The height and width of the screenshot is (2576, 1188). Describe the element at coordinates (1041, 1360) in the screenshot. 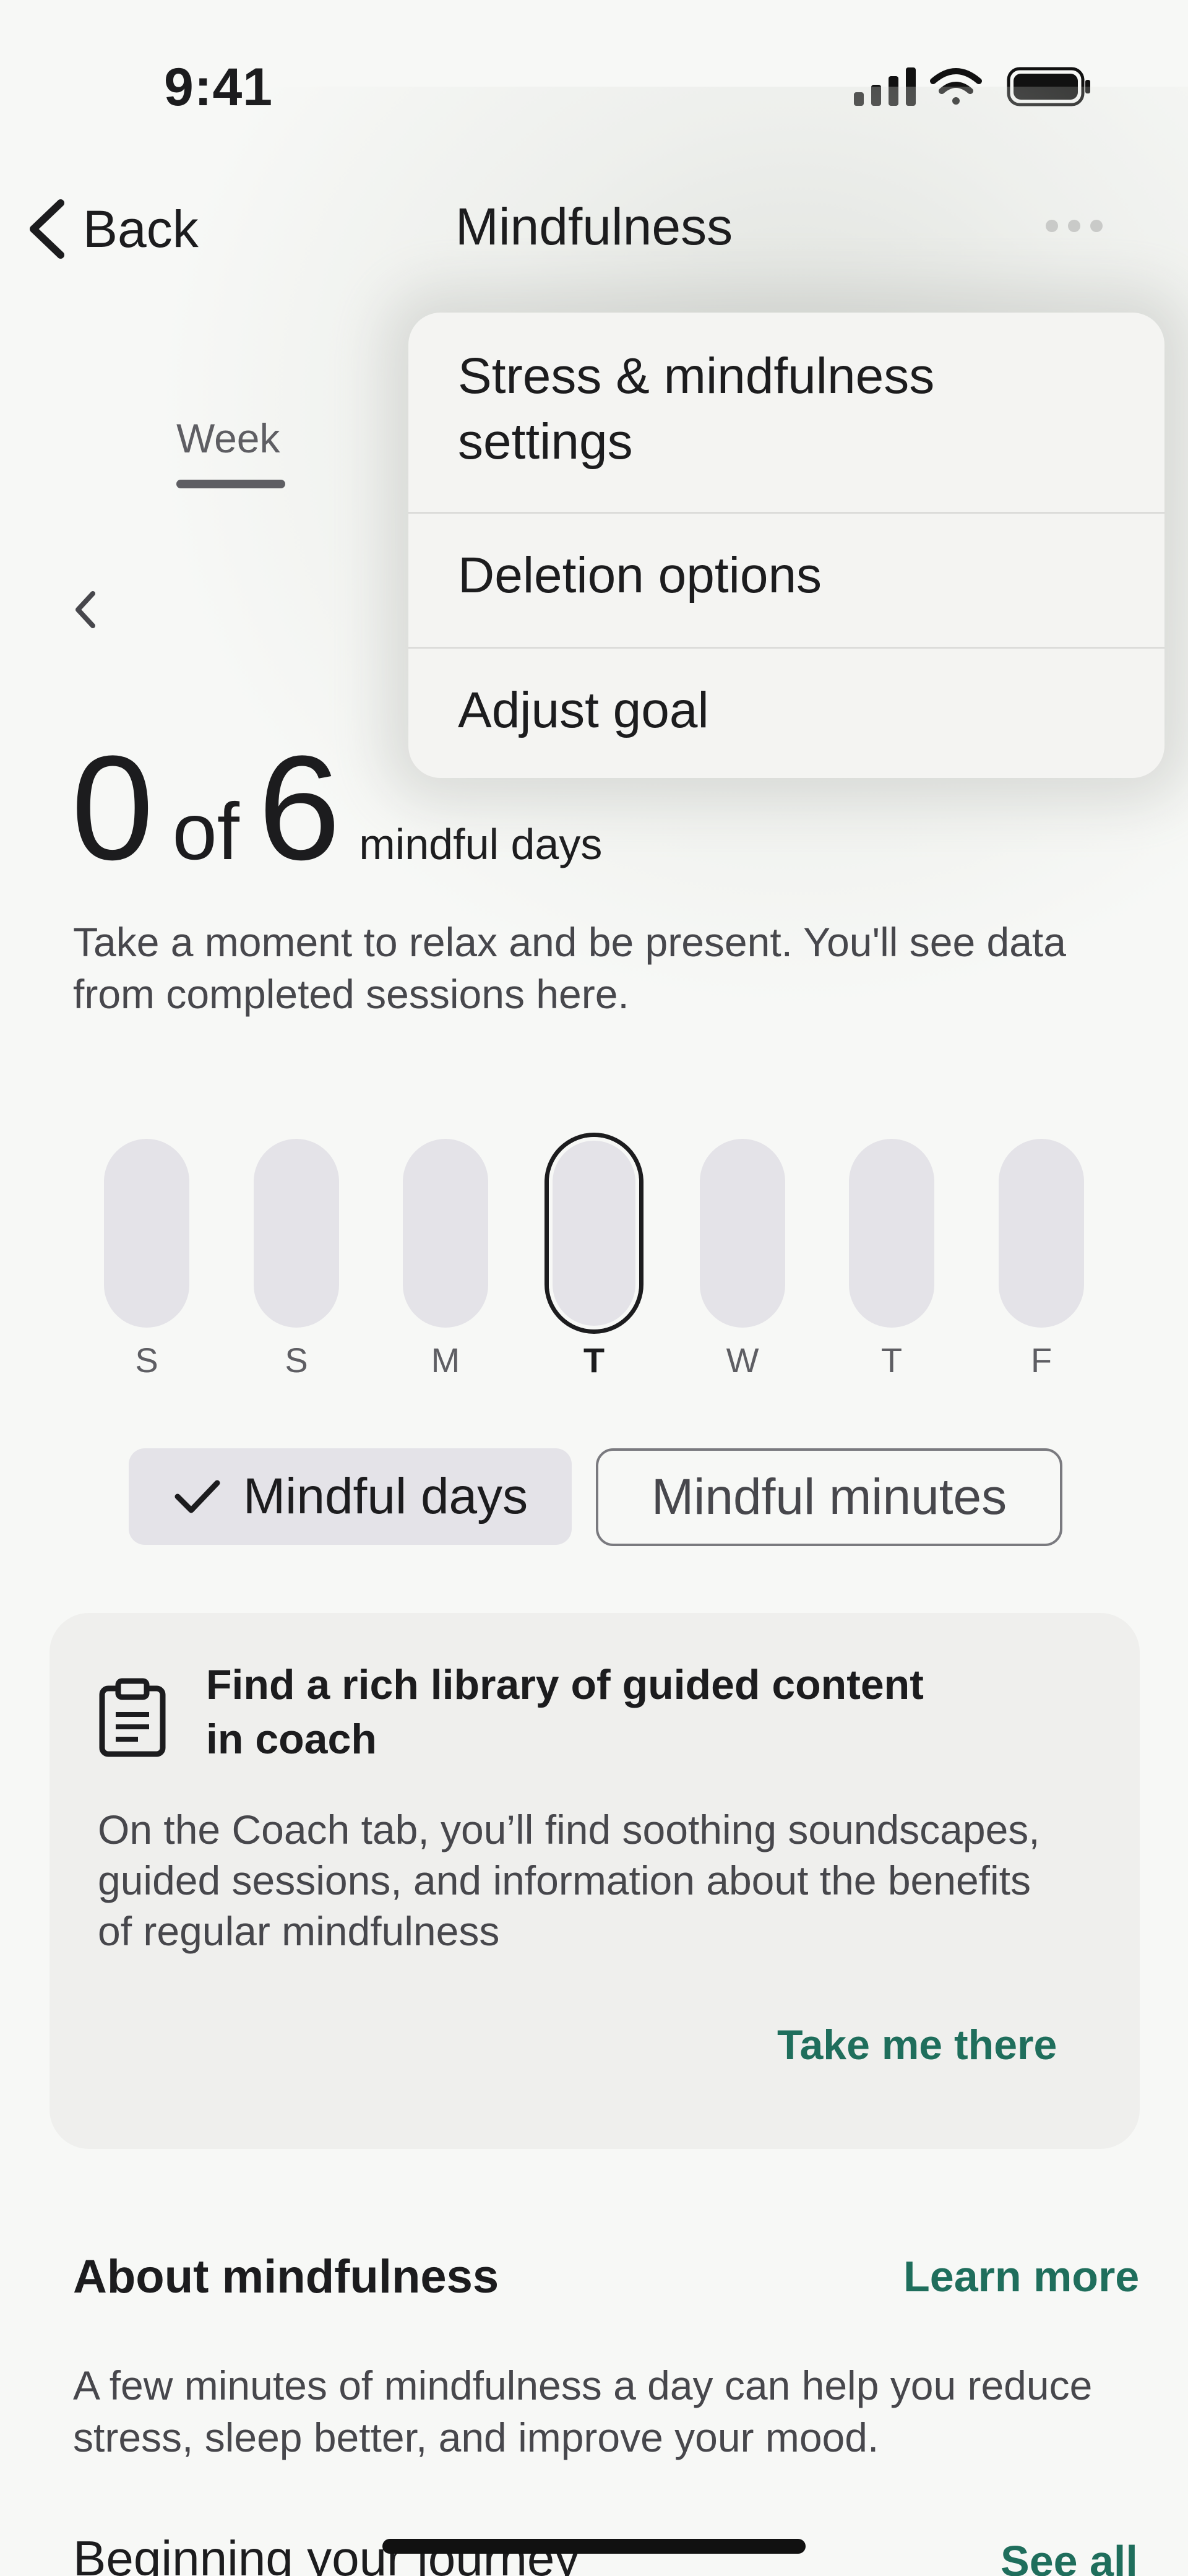

I see `day-label: F` at that location.